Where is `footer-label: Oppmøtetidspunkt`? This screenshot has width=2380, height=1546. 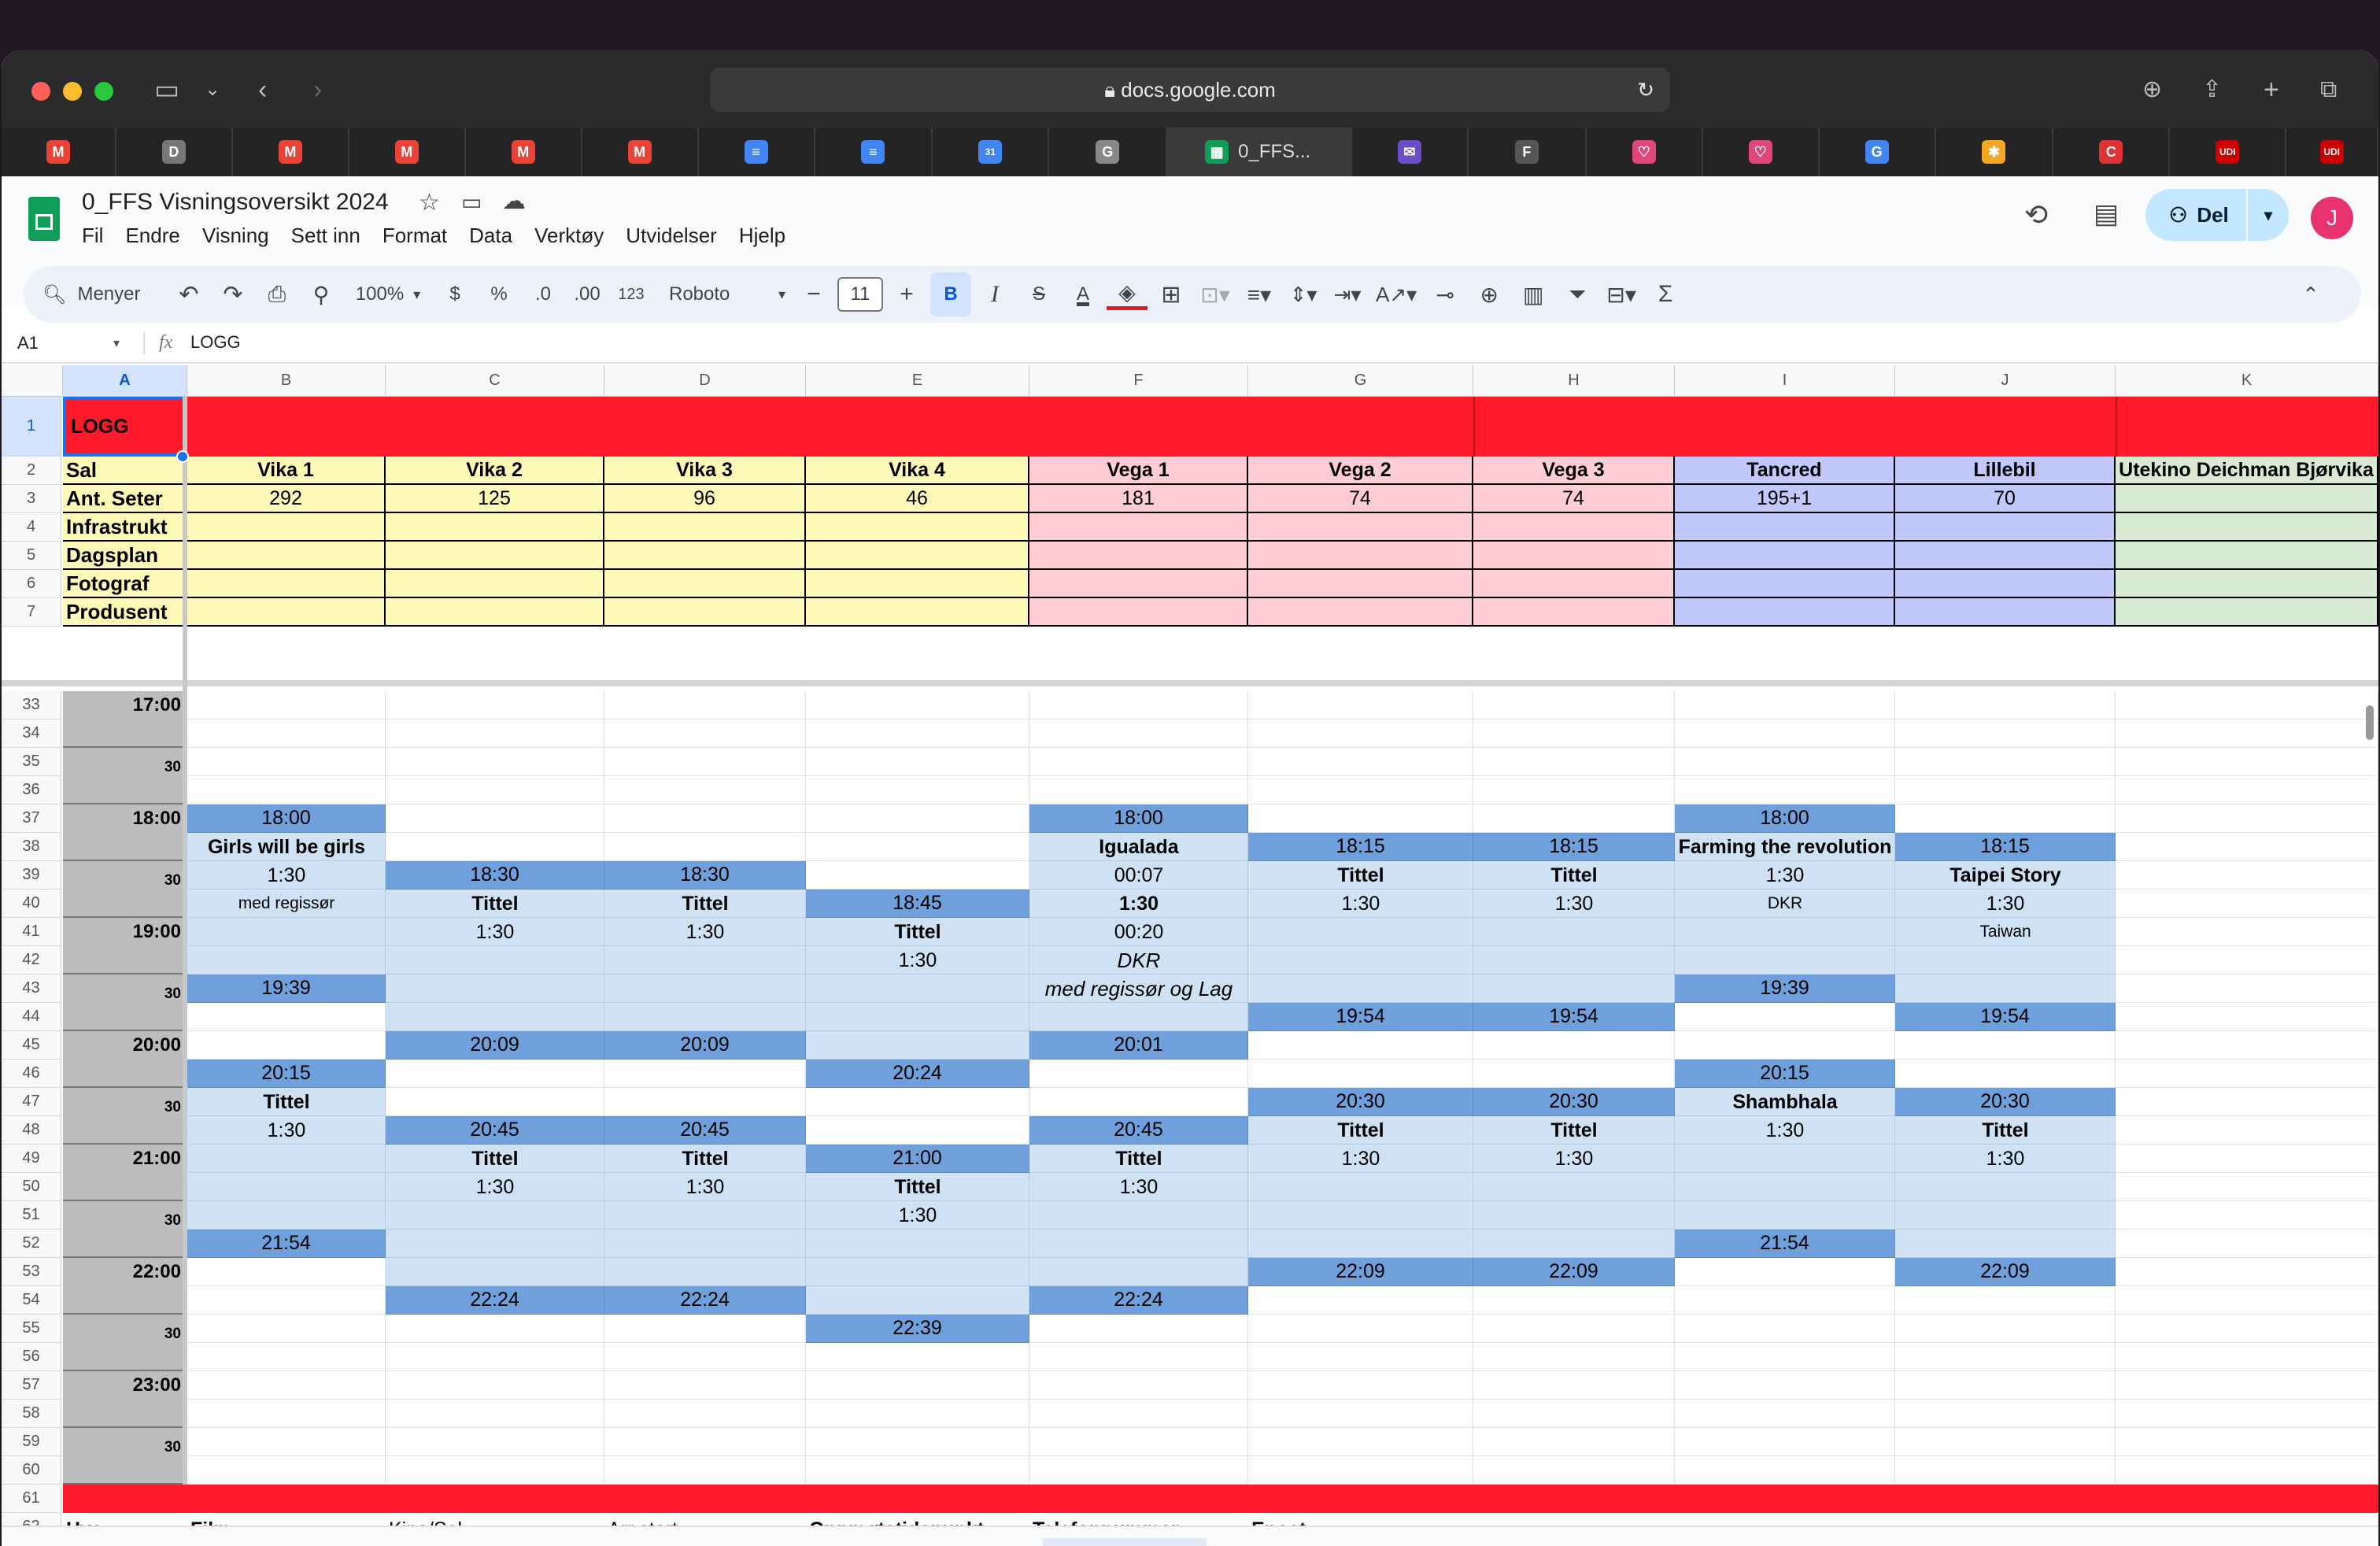
footer-label: Oppmøtetidspunkt is located at coordinates (917, 1519).